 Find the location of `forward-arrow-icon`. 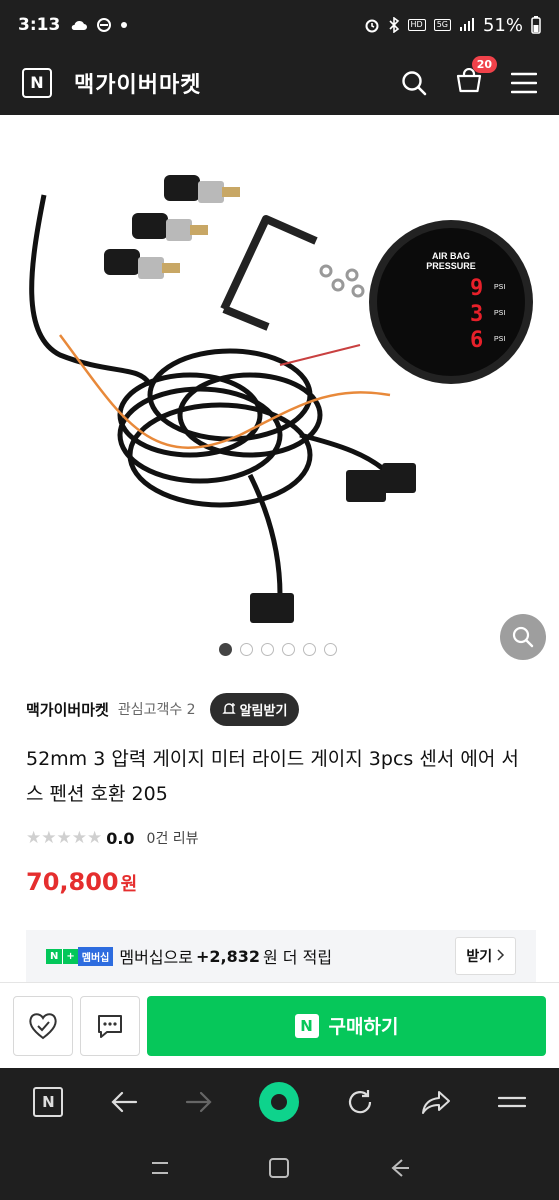

forward-arrow-icon is located at coordinates (199, 1102).